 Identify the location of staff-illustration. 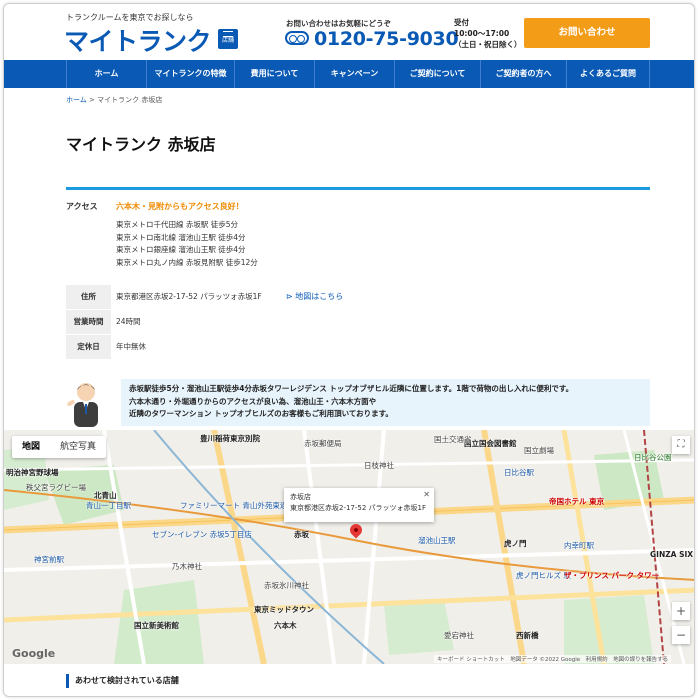
(82, 405).